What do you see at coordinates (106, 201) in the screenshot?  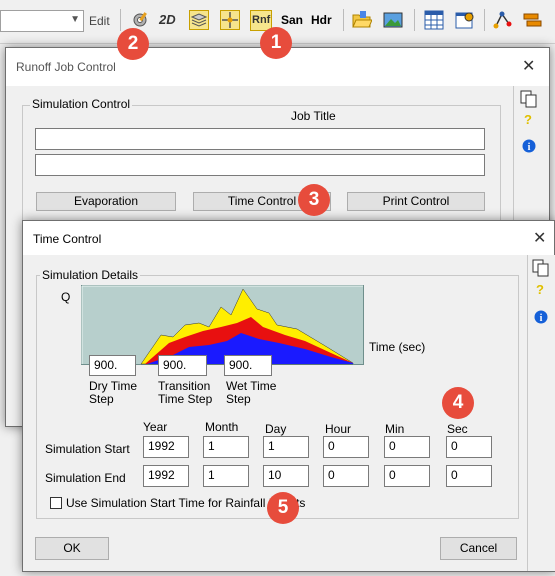 I see `evaporation-button: Evaporation` at bounding box center [106, 201].